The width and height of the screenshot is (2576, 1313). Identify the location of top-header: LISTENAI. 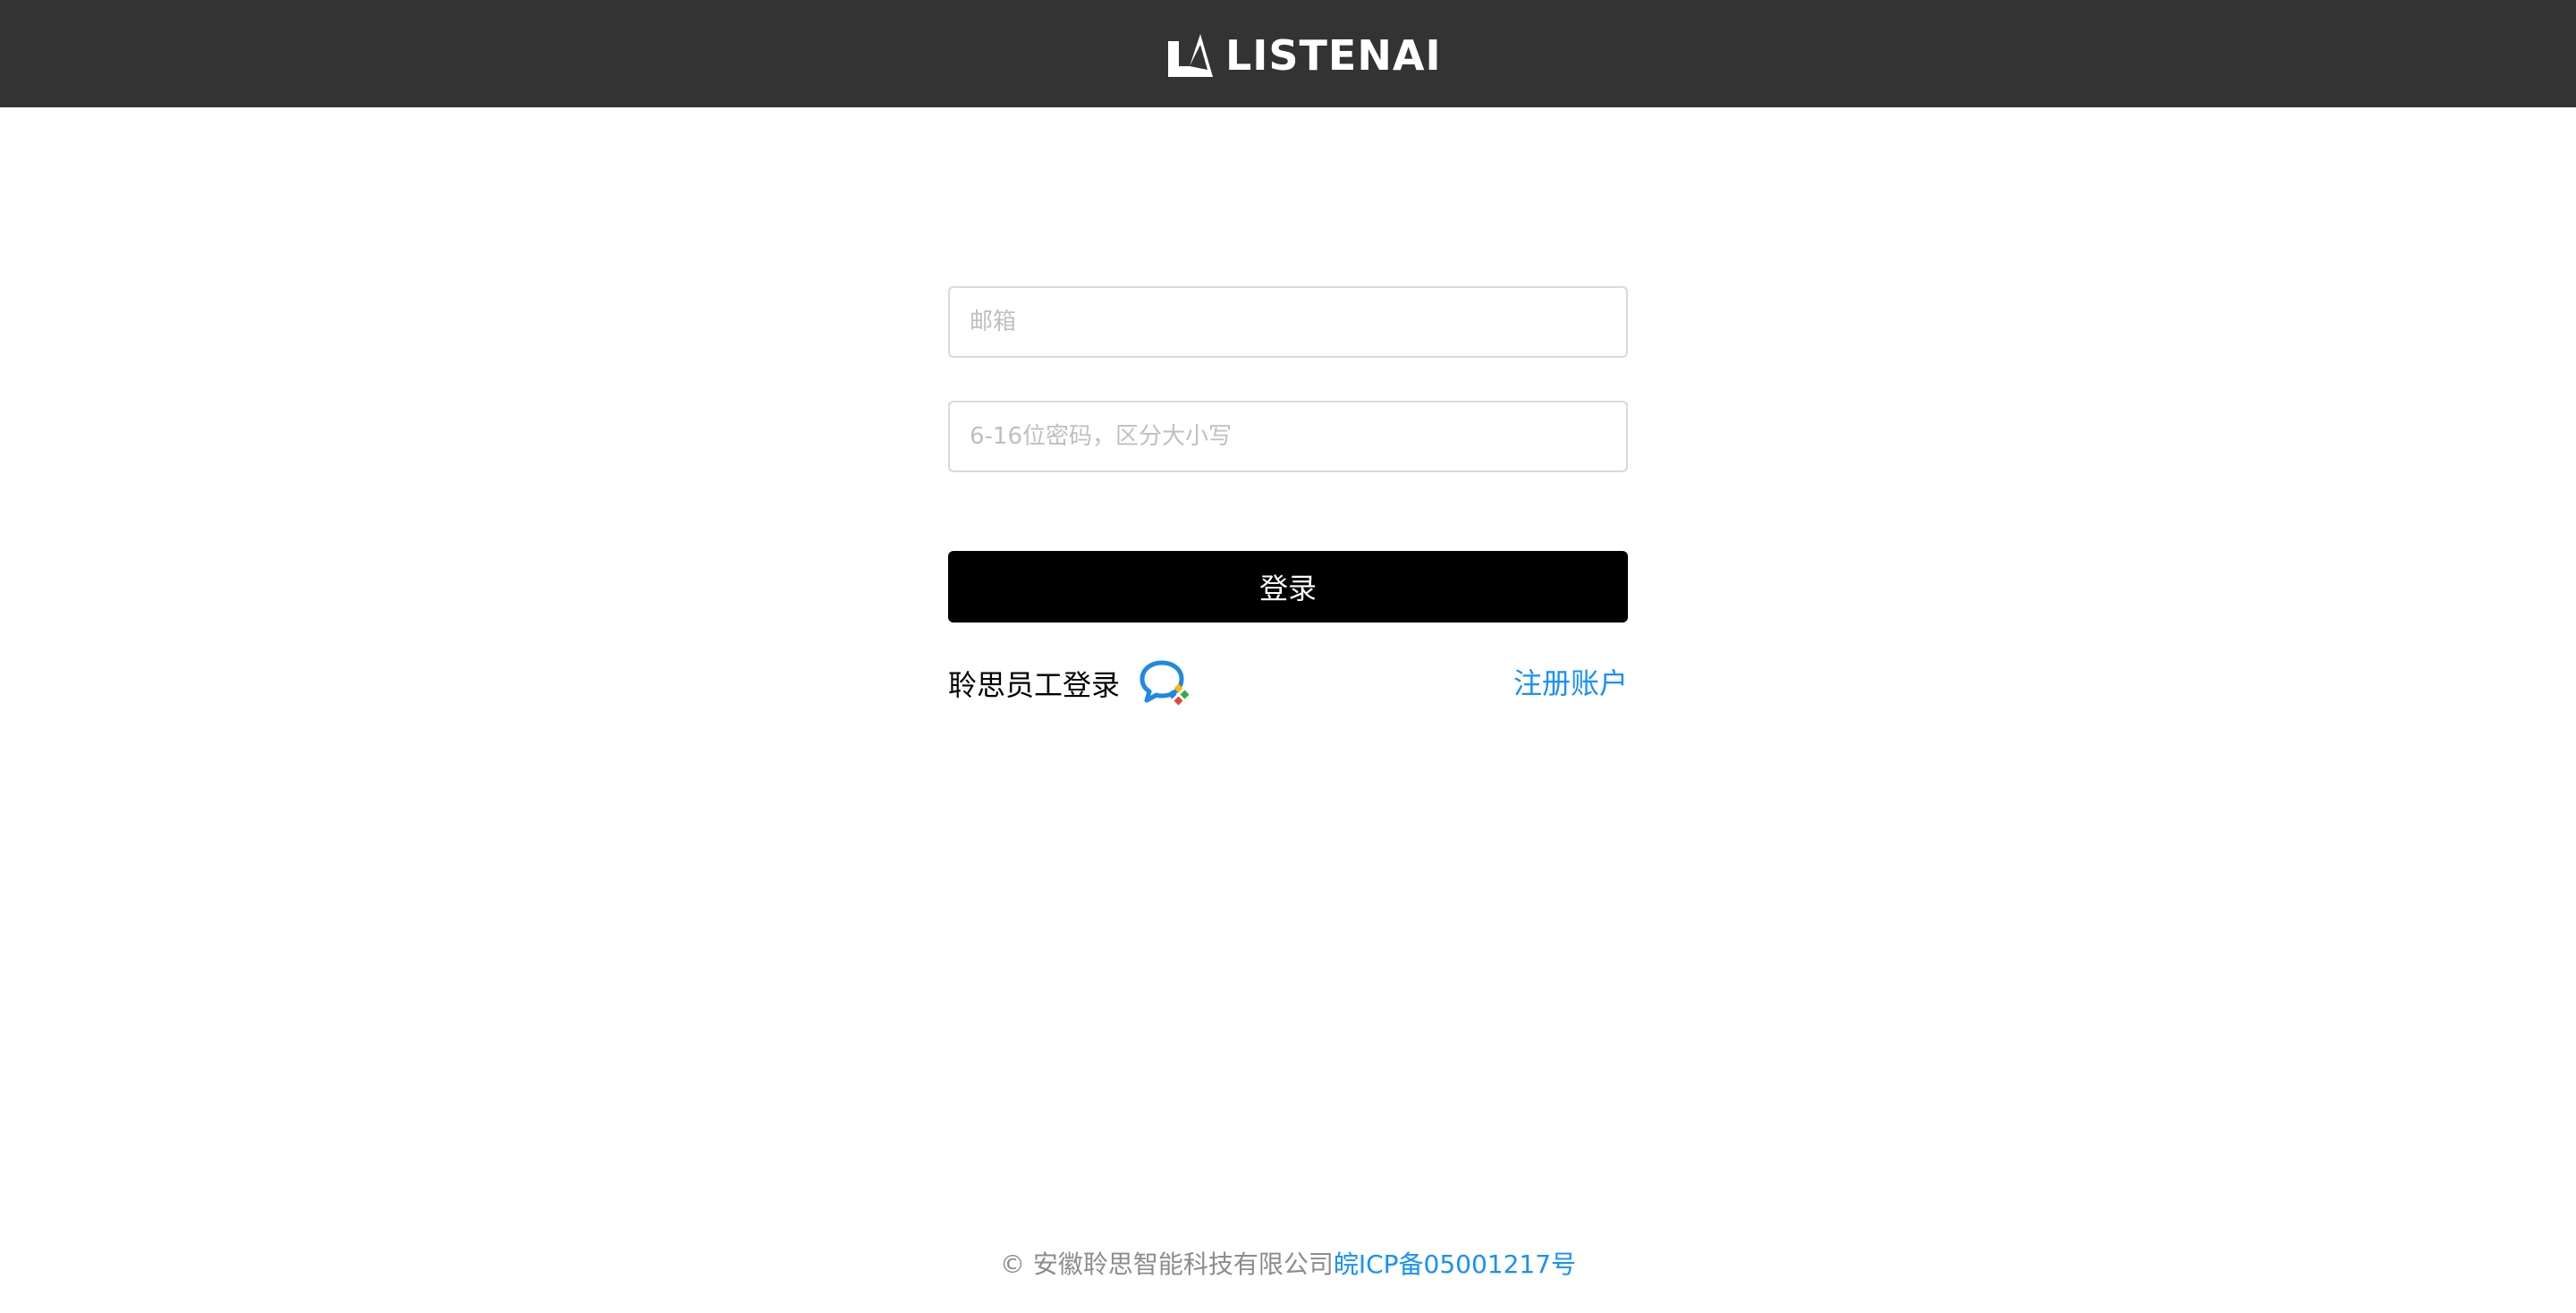
(1288, 53).